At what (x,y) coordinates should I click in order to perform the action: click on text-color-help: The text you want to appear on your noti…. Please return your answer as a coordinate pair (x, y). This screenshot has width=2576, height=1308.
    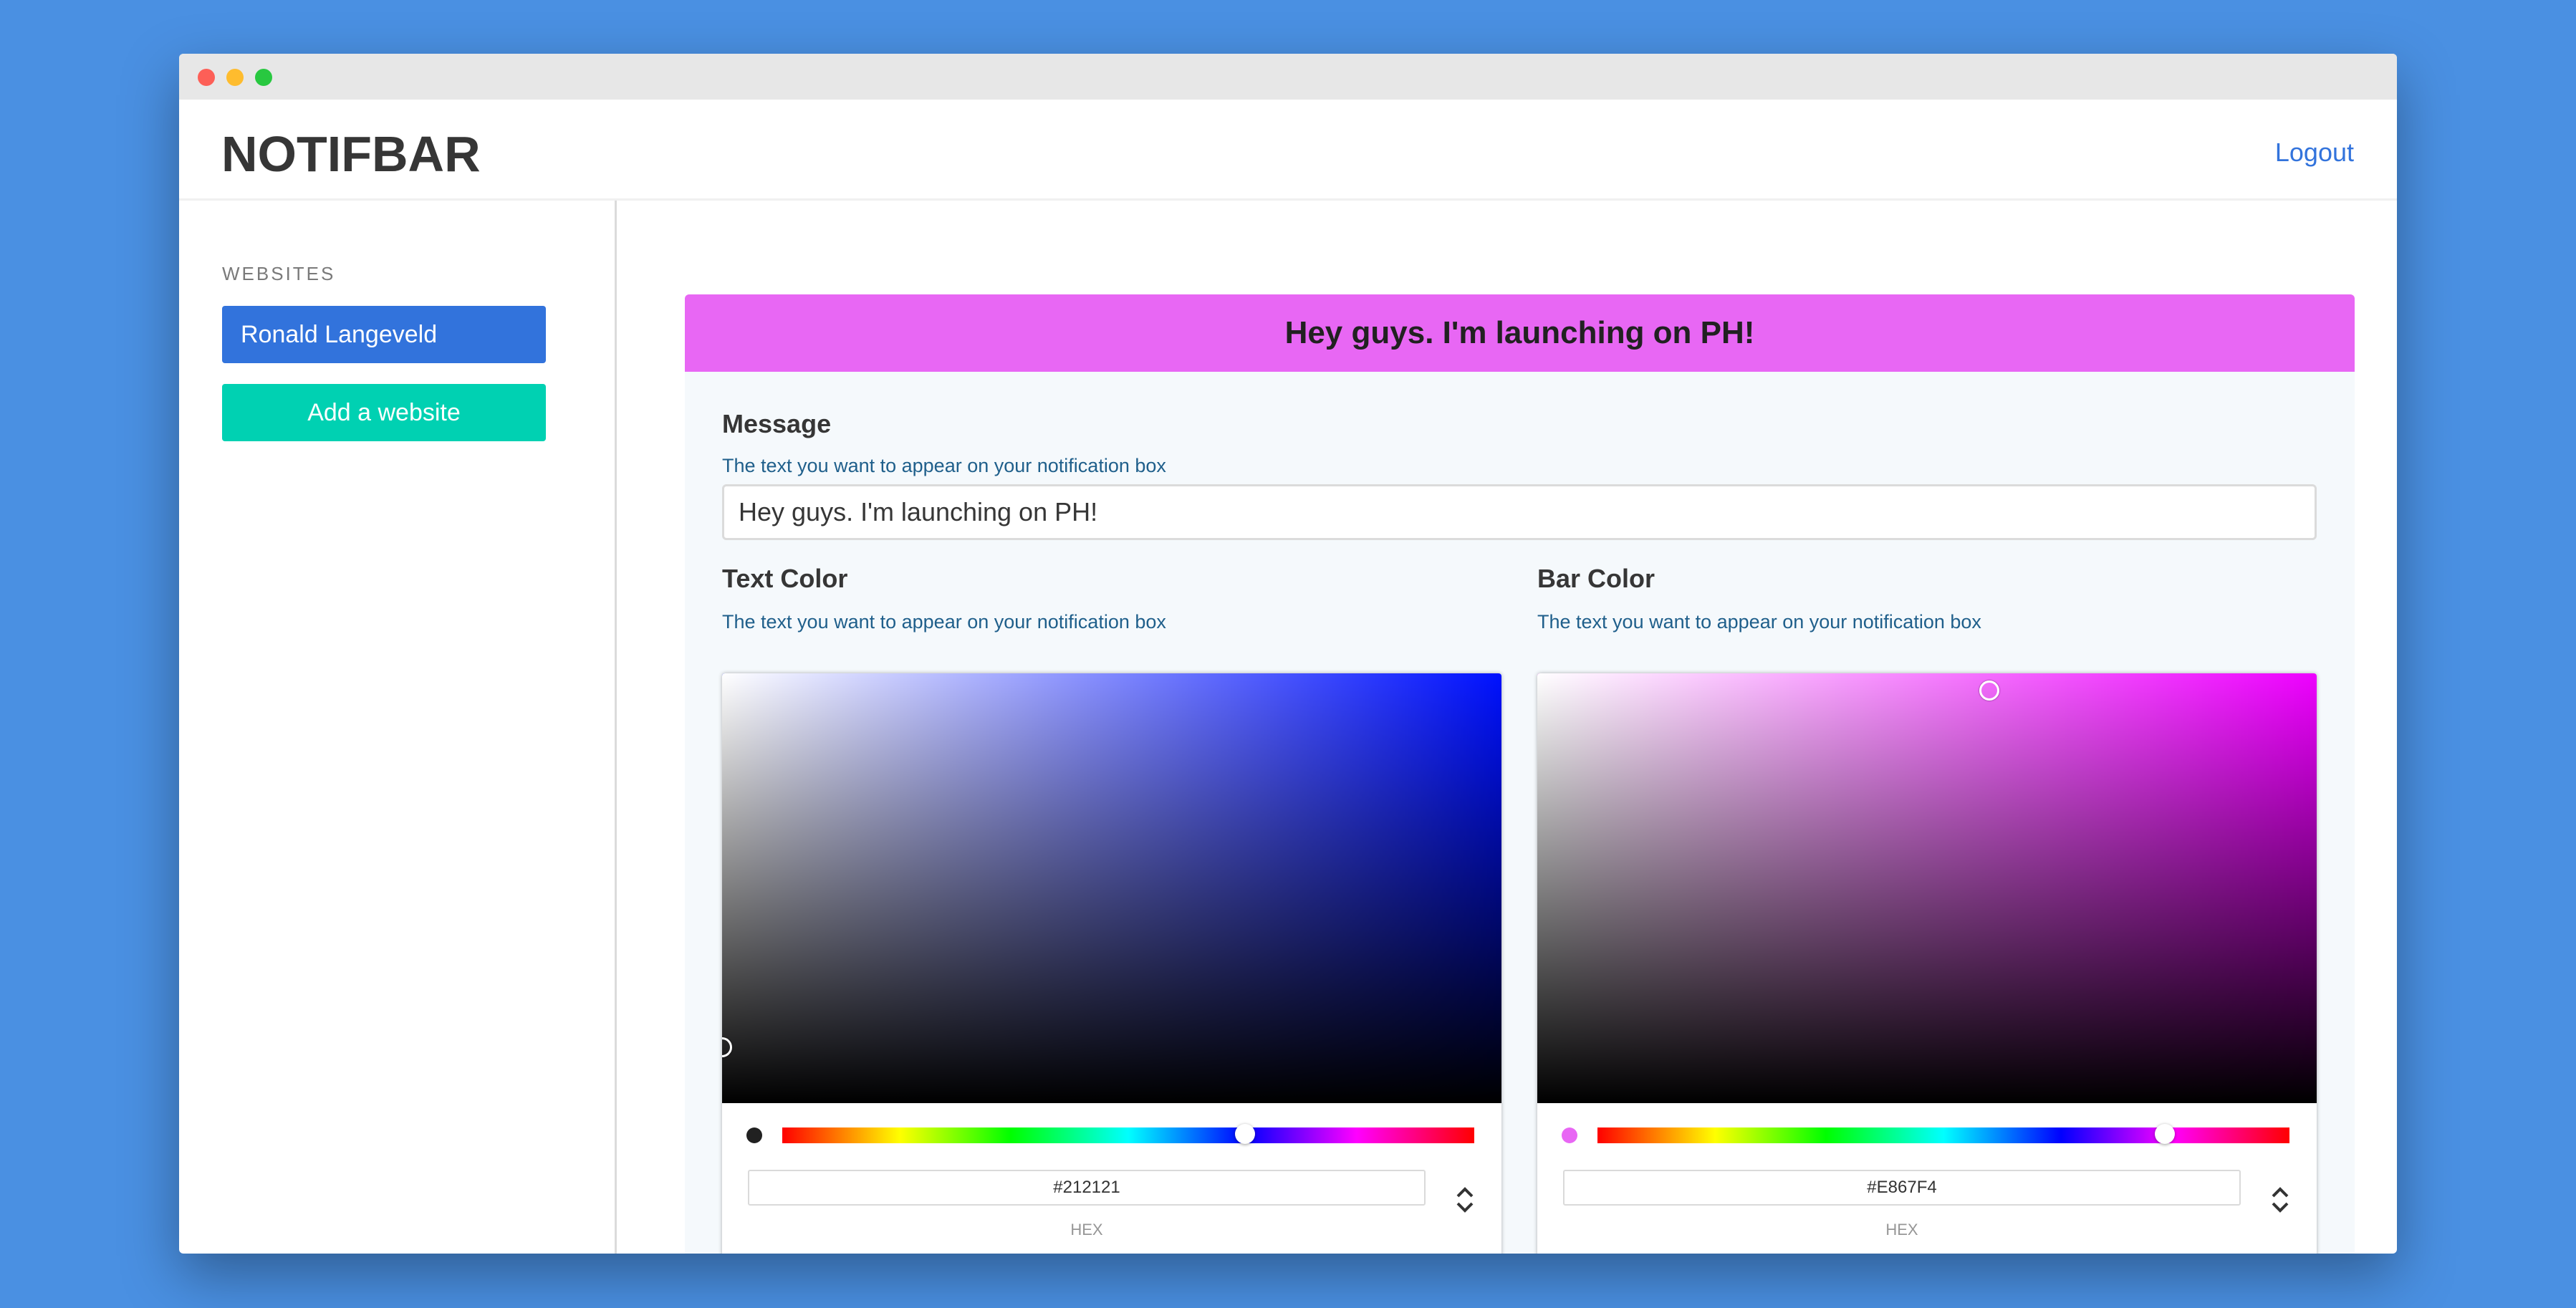
    Looking at the image, I should click on (944, 622).